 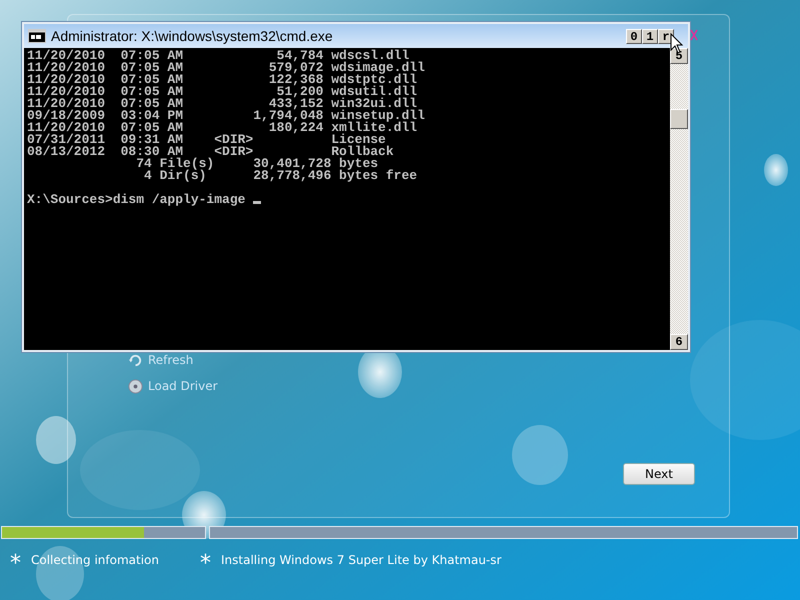 I want to click on console-icon, so click(x=37, y=36).